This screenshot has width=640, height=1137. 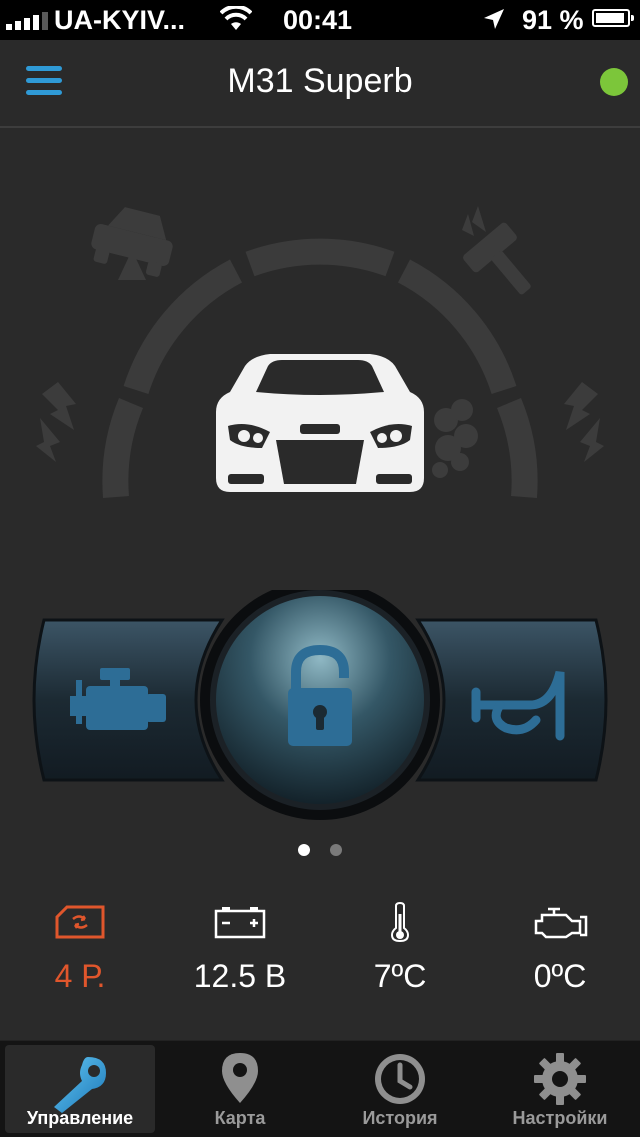 I want to click on page-dot-active, so click(x=304, y=850).